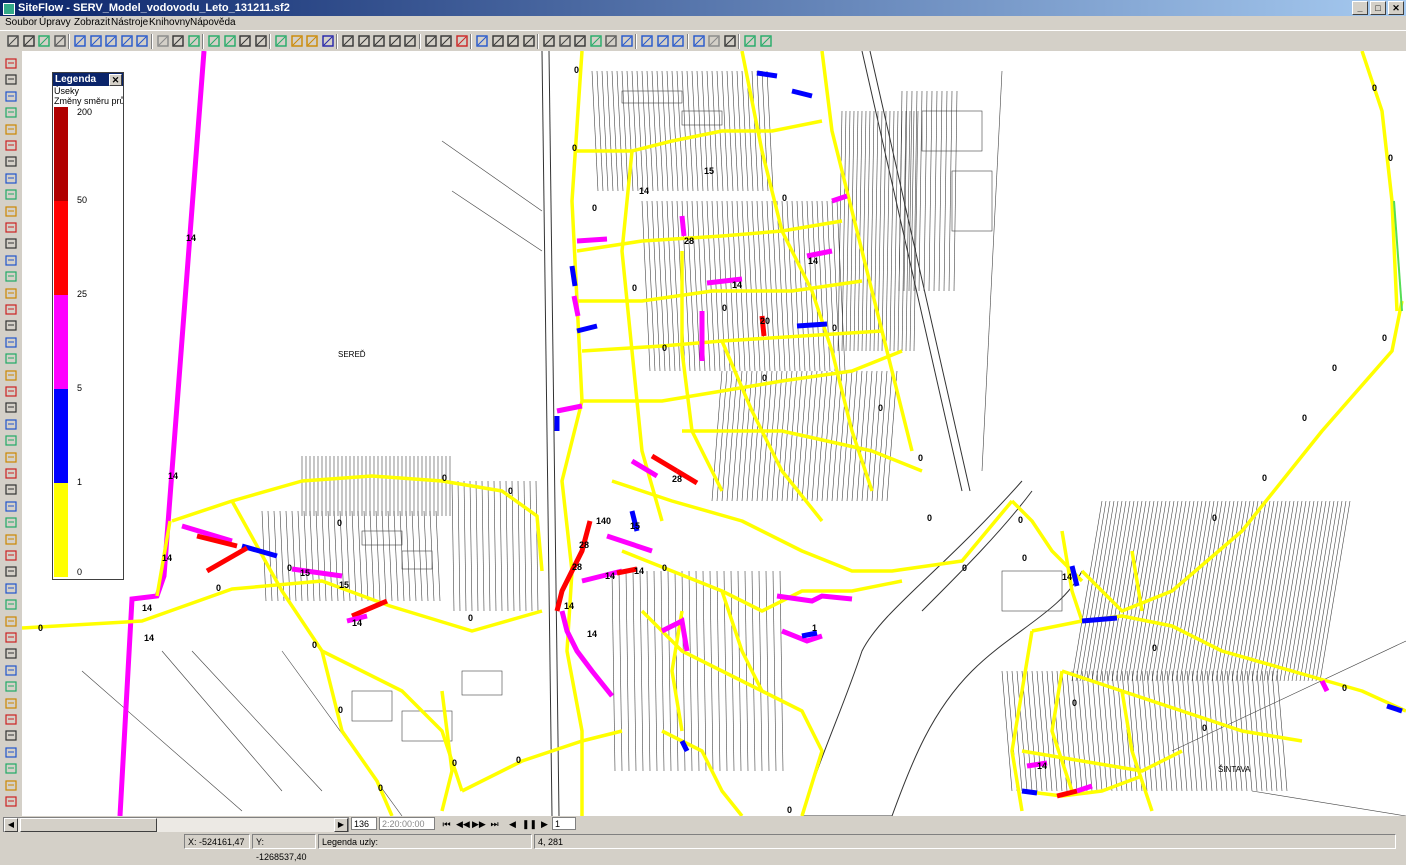  What do you see at coordinates (479, 824) in the screenshot?
I see `next-step-button: ▶▶` at bounding box center [479, 824].